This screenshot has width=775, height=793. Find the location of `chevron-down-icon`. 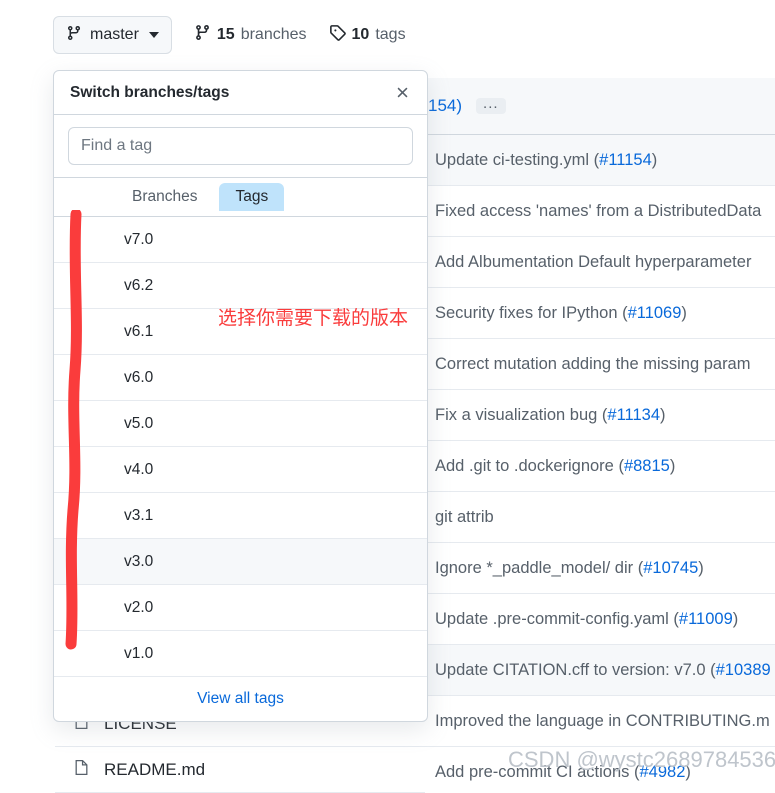

chevron-down-icon is located at coordinates (153, 35).